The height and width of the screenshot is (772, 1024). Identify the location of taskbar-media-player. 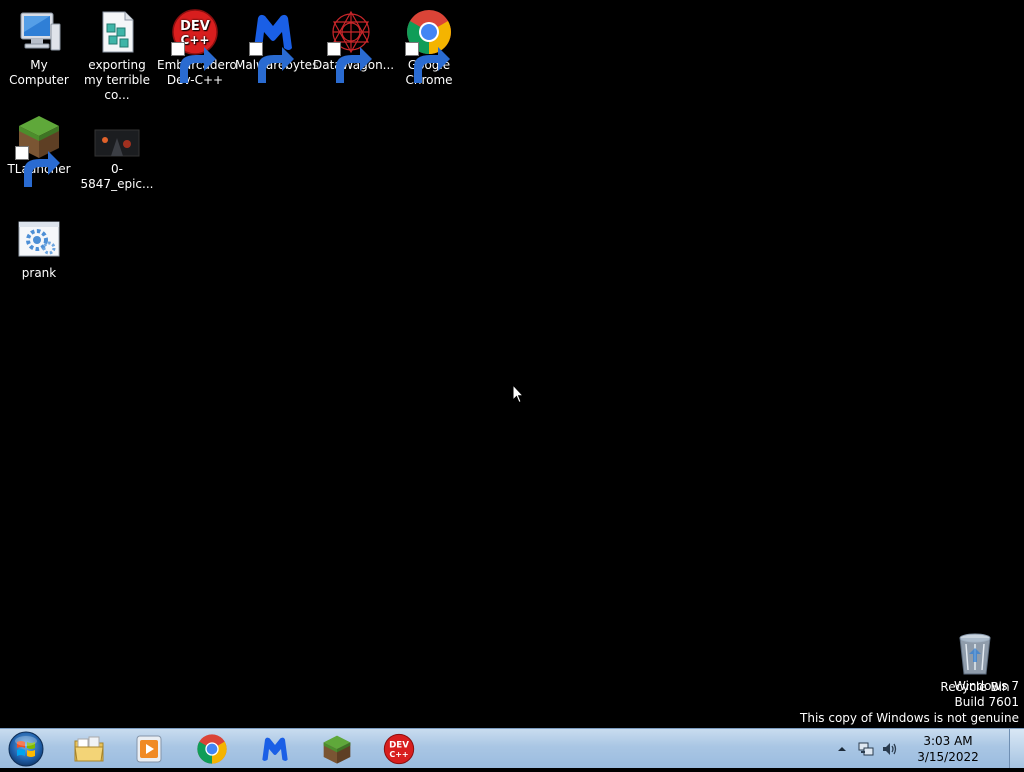
(149, 749).